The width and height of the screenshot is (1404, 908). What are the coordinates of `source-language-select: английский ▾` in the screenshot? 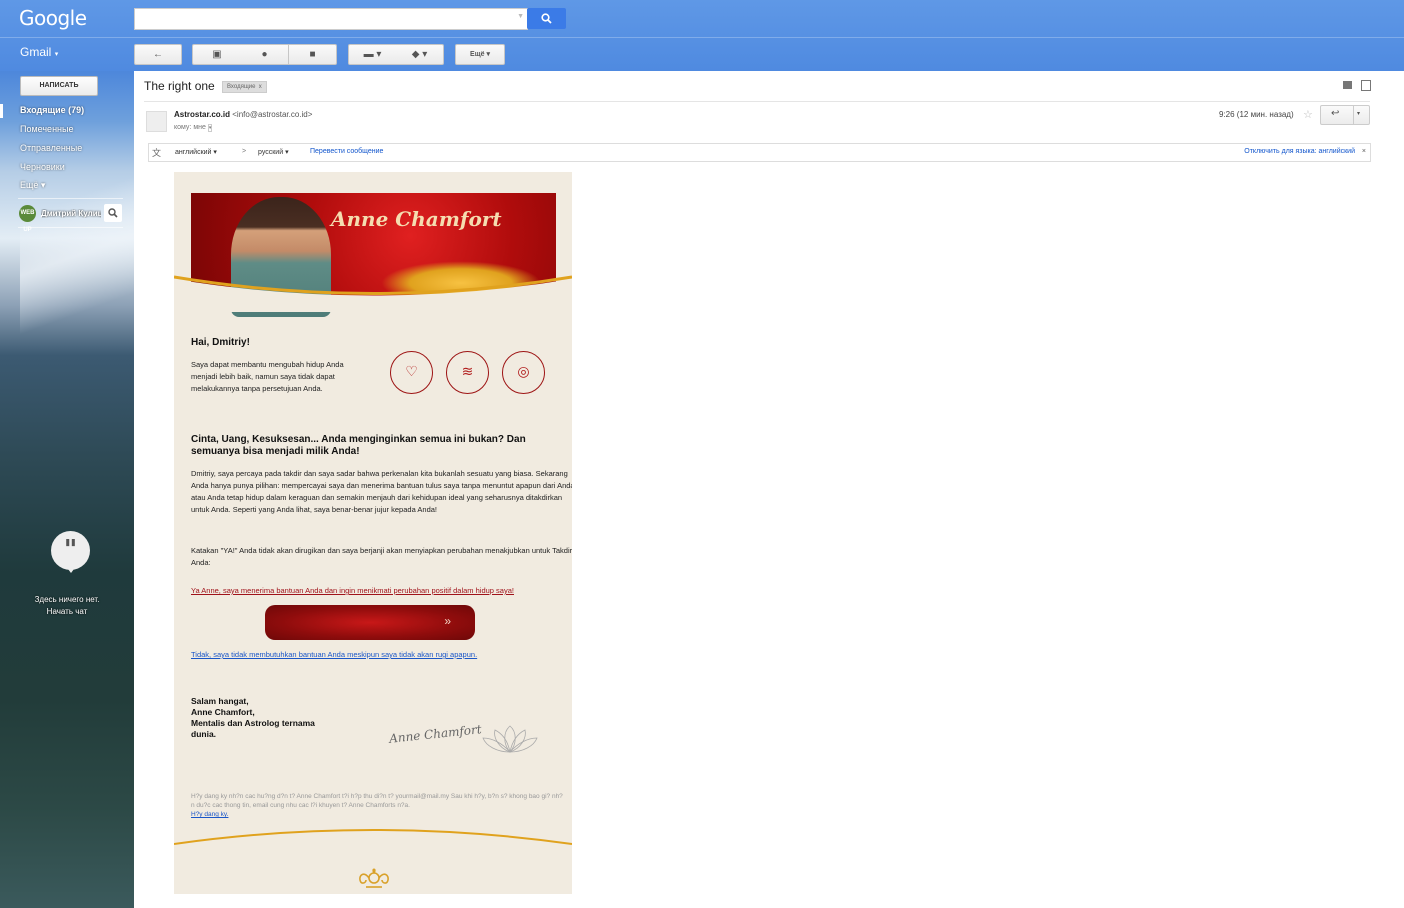 It's located at (196, 152).